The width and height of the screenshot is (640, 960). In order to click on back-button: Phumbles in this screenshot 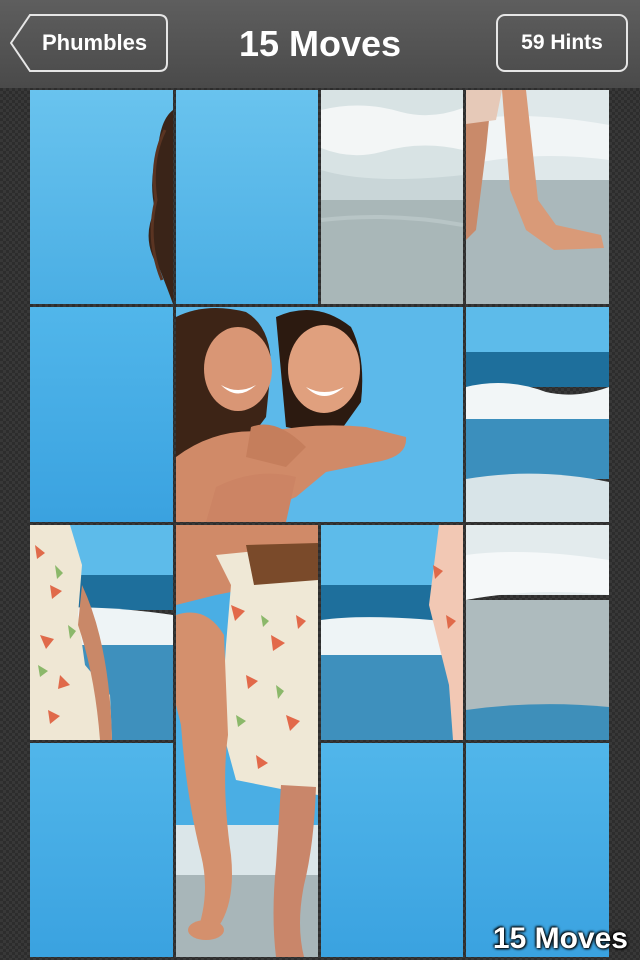, I will do `click(89, 43)`.